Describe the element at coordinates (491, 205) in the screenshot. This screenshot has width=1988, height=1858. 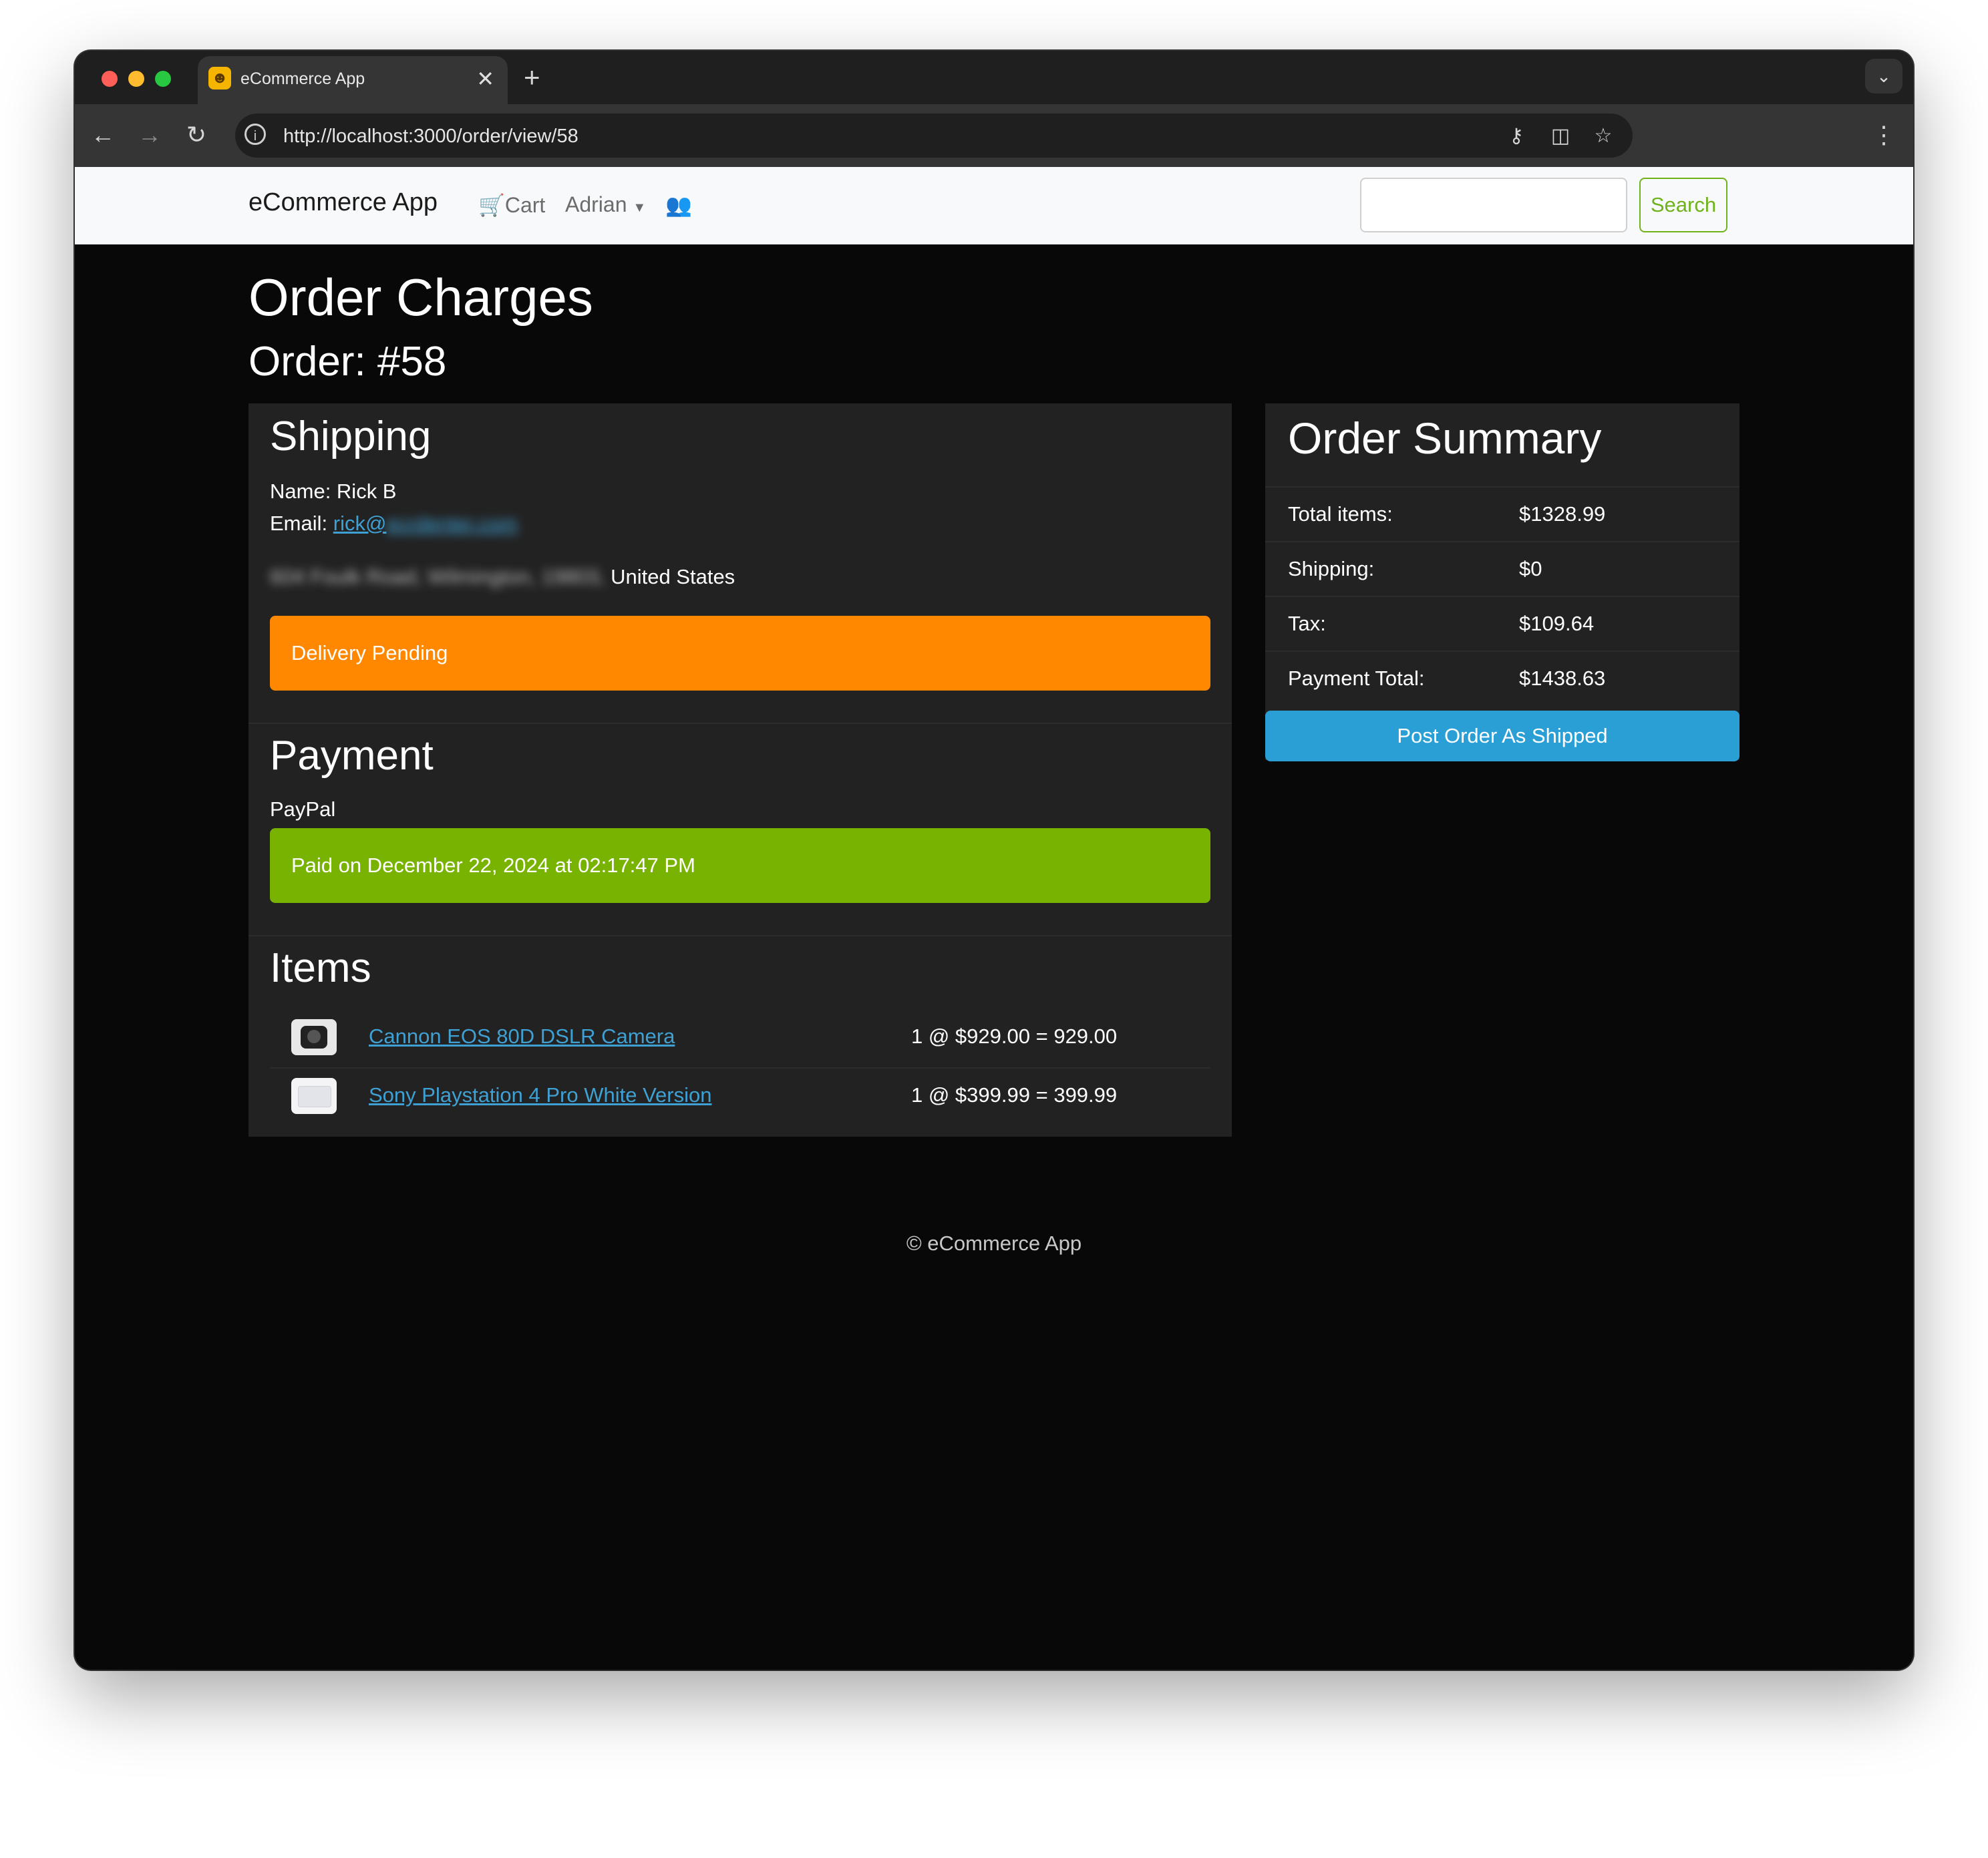
I see `cart-icon: 🛒` at that location.